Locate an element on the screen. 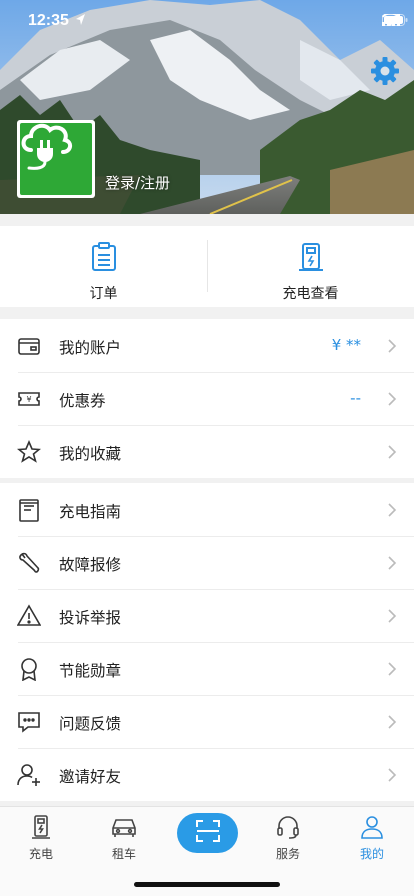  clipboard-icon is located at coordinates (104, 259).